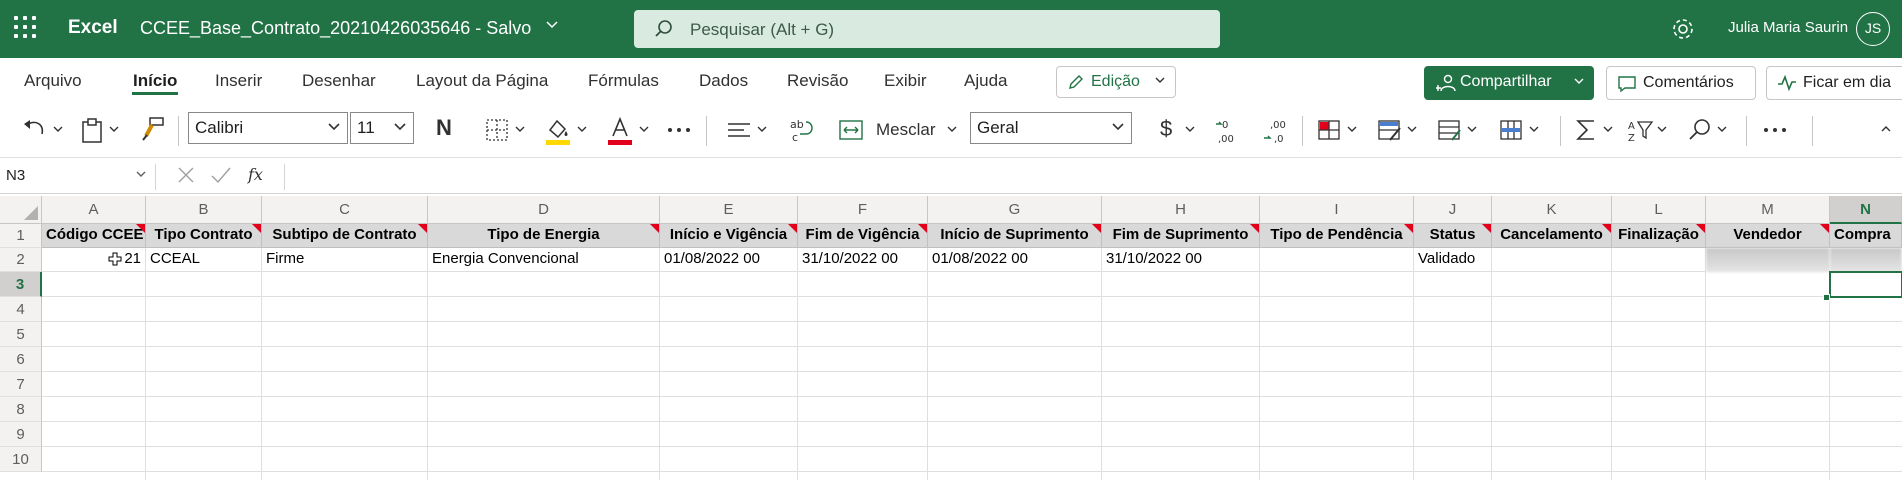  I want to click on column-header-f: F, so click(863, 210).